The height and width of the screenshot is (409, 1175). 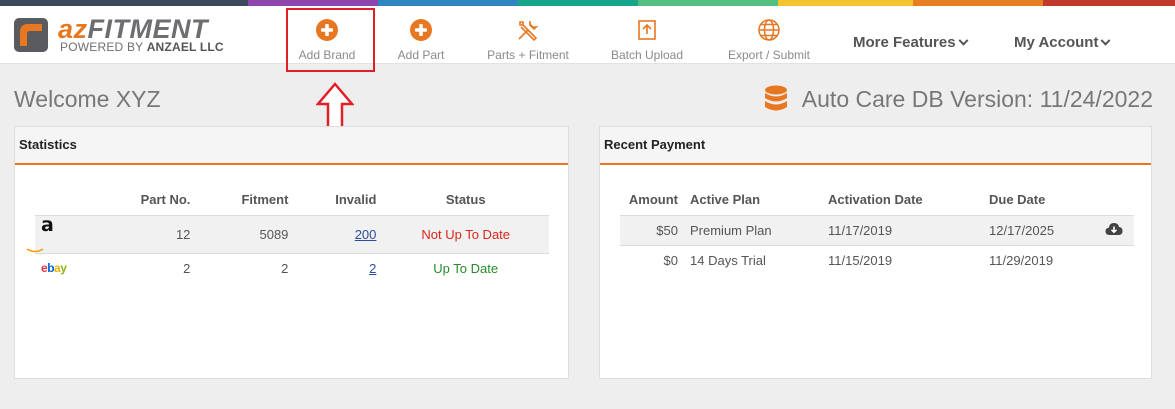 I want to click on table-row: $50 Premium Plan 11/17/2019 12/17/2025, so click(x=877, y=230).